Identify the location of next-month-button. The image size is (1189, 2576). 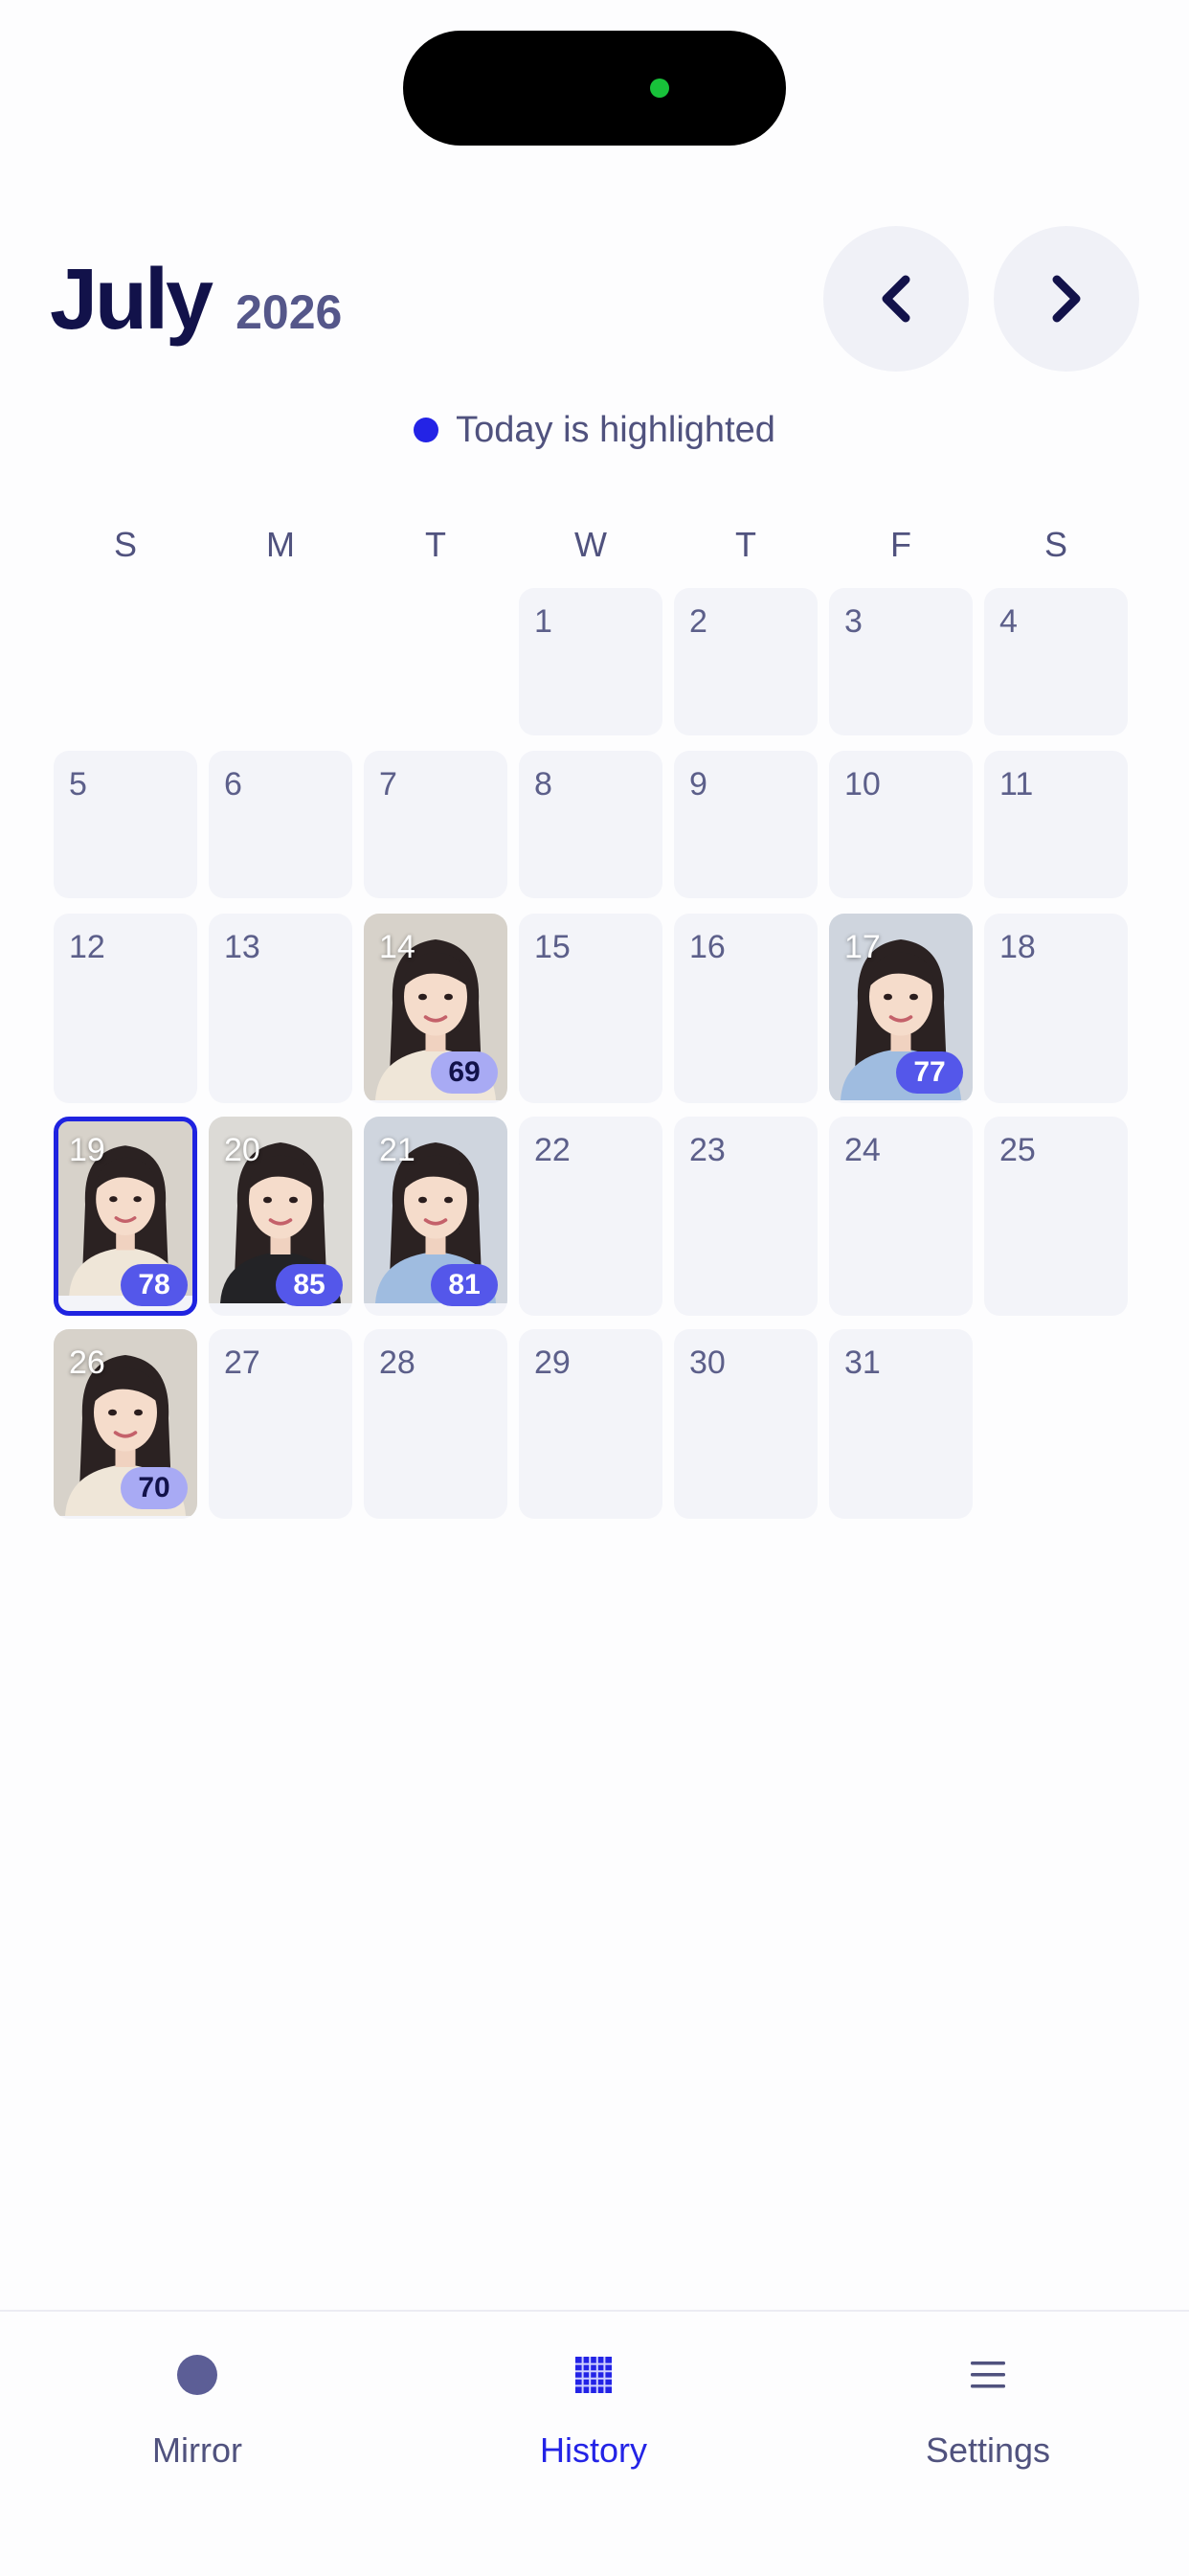
(1066, 299).